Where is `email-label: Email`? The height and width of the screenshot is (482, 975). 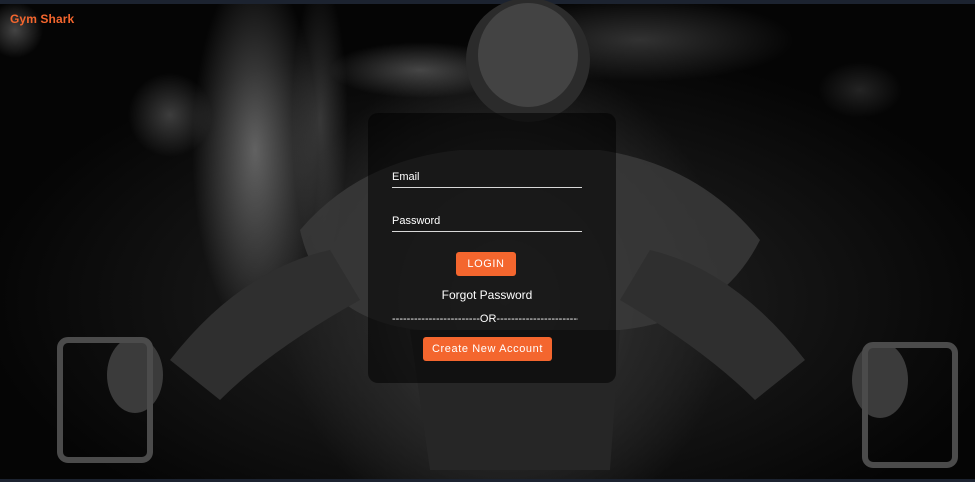 email-label: Email is located at coordinates (406, 177).